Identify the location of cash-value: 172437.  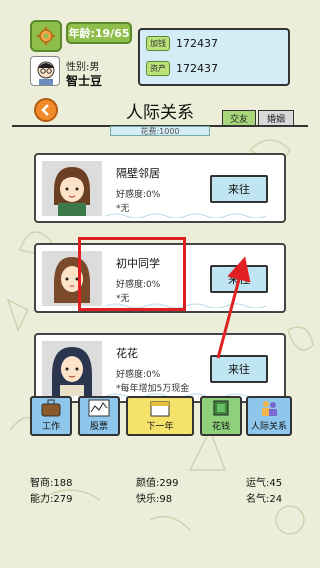
(197, 43).